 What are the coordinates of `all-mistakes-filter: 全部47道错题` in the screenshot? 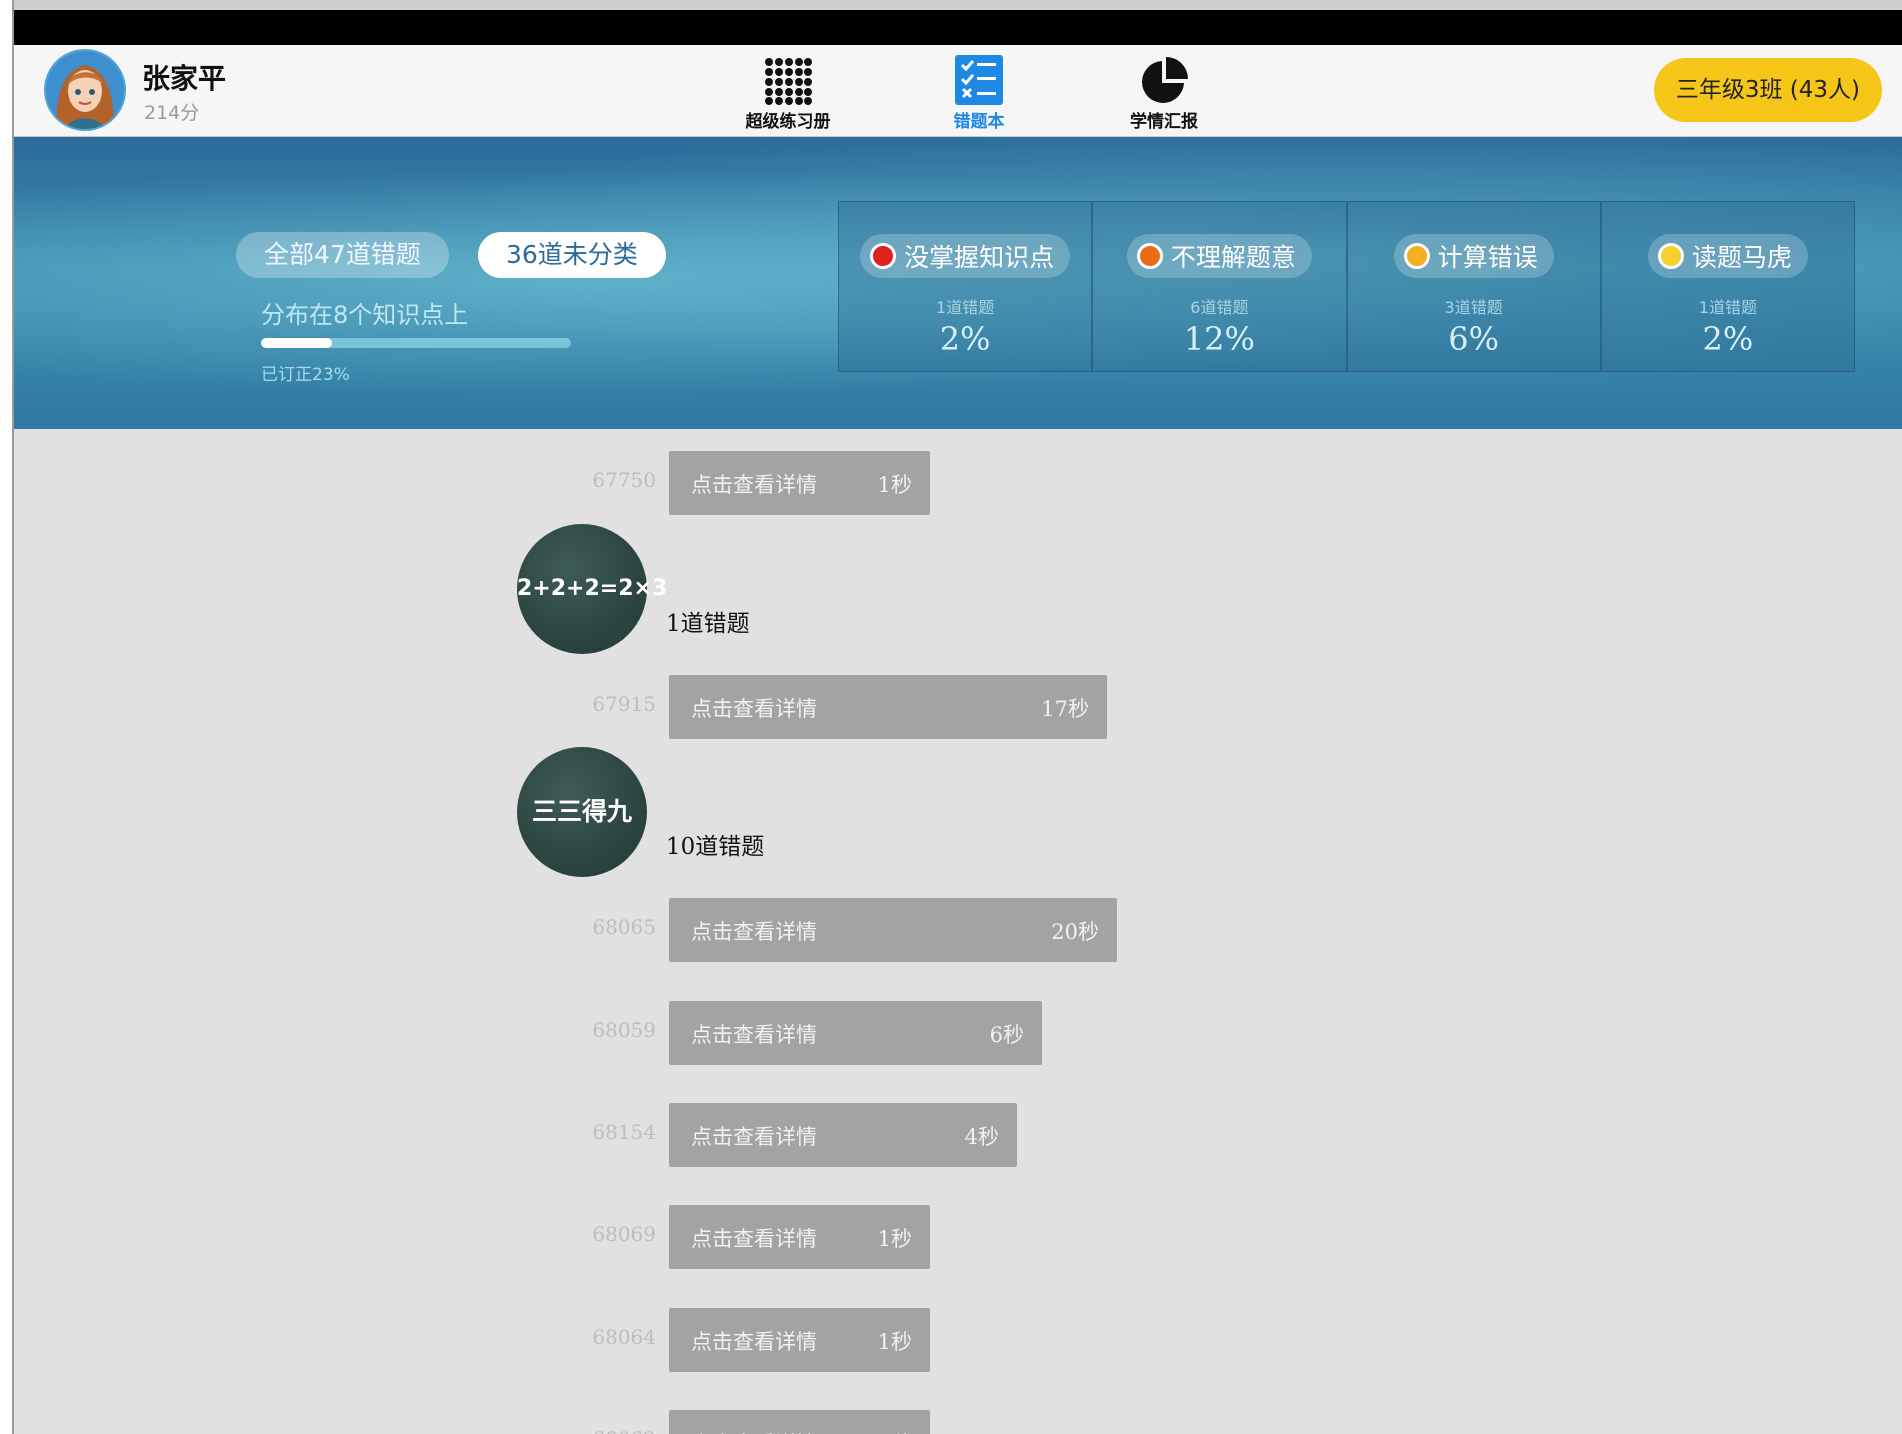 It's located at (342, 255).